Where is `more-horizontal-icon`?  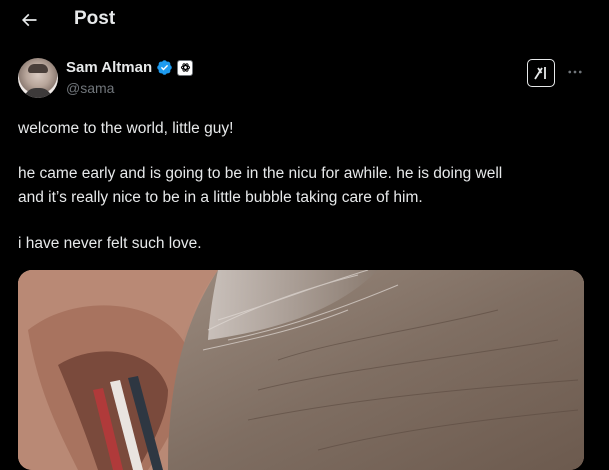 more-horizontal-icon is located at coordinates (575, 72).